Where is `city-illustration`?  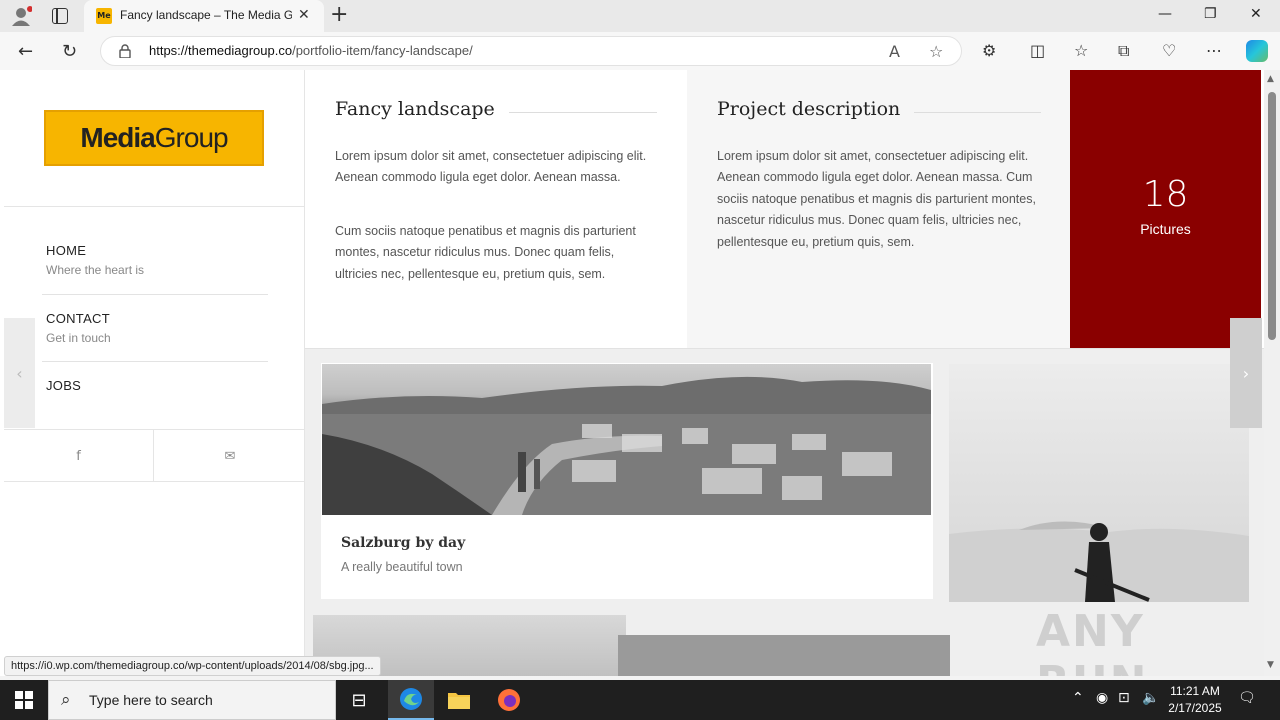
city-illustration is located at coordinates (626, 445).